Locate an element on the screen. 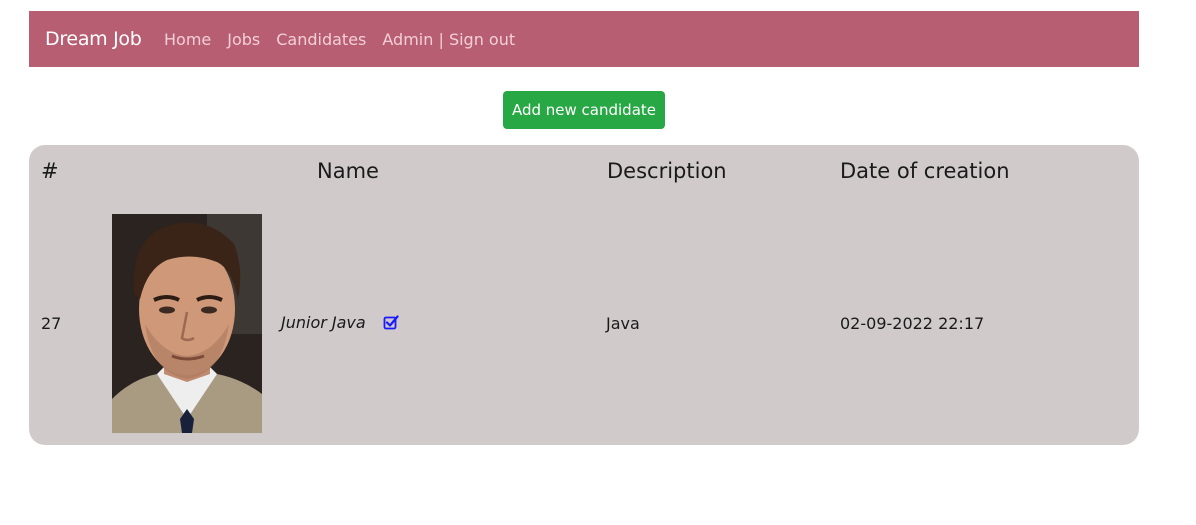 Image resolution: width=1196 pixels, height=525 pixels. brand-link: Dream Job is located at coordinates (93, 39).